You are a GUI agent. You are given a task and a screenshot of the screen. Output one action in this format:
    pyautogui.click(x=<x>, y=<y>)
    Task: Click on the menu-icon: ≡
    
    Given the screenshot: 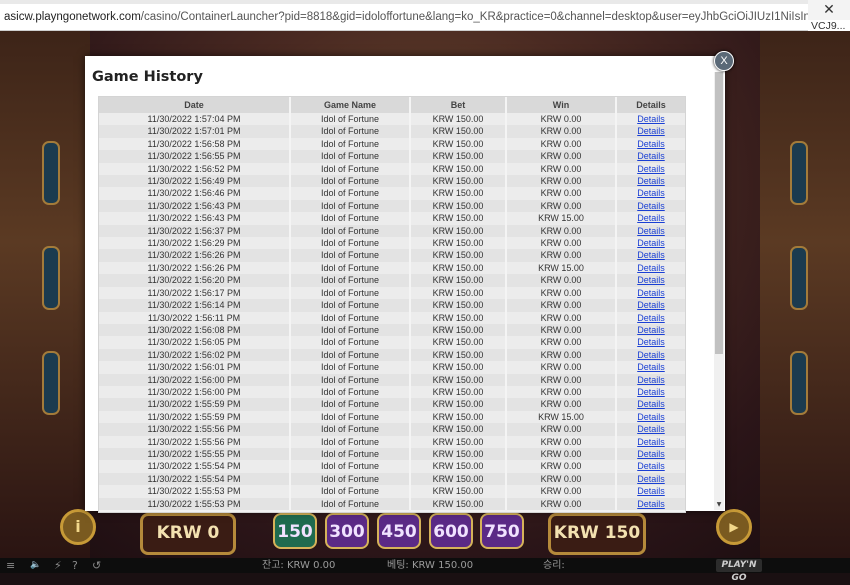 What is the action you would take?
    pyautogui.click(x=10, y=565)
    